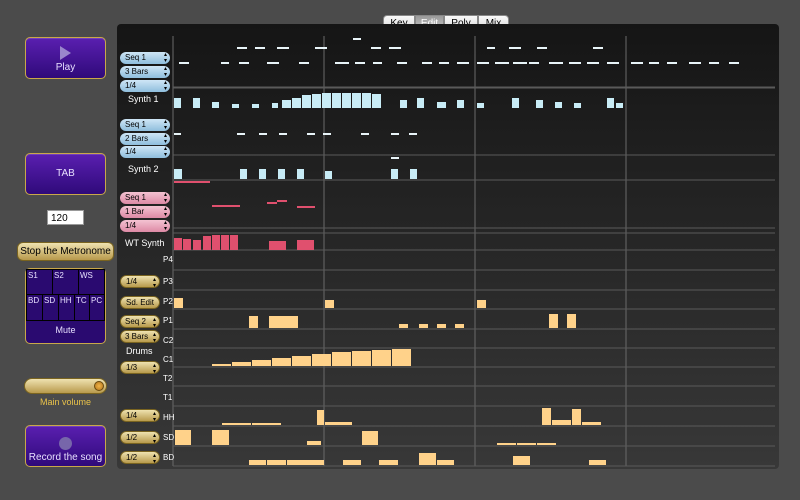  Describe the element at coordinates (140, 368) in the screenshot. I see `c1-div-select: 1/3 ▴ ▾` at that location.